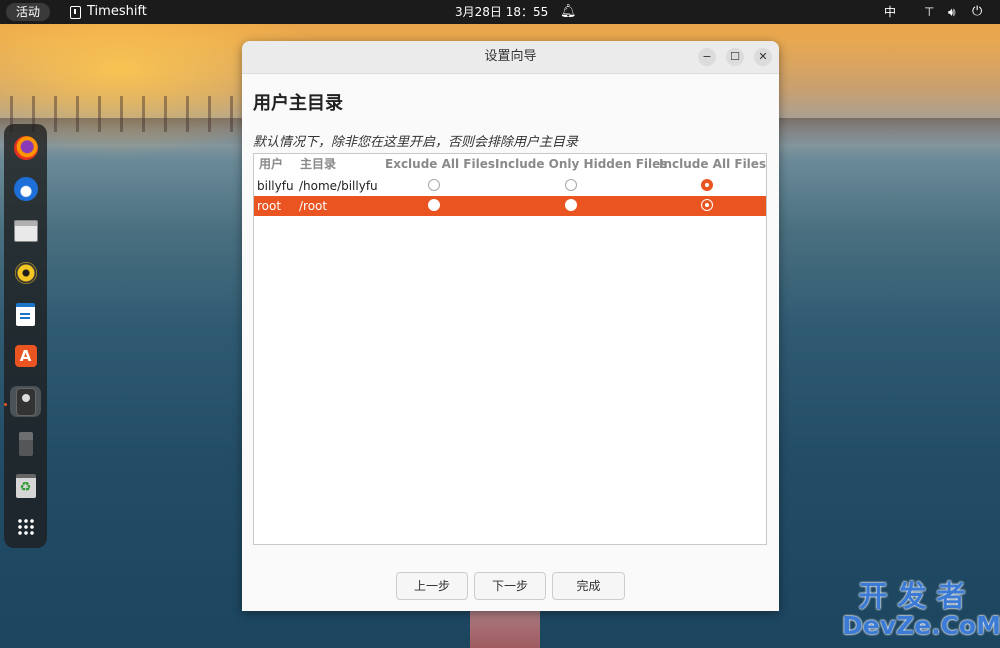 The image size is (1000, 648). I want to click on dock-show-apps, so click(25, 526).